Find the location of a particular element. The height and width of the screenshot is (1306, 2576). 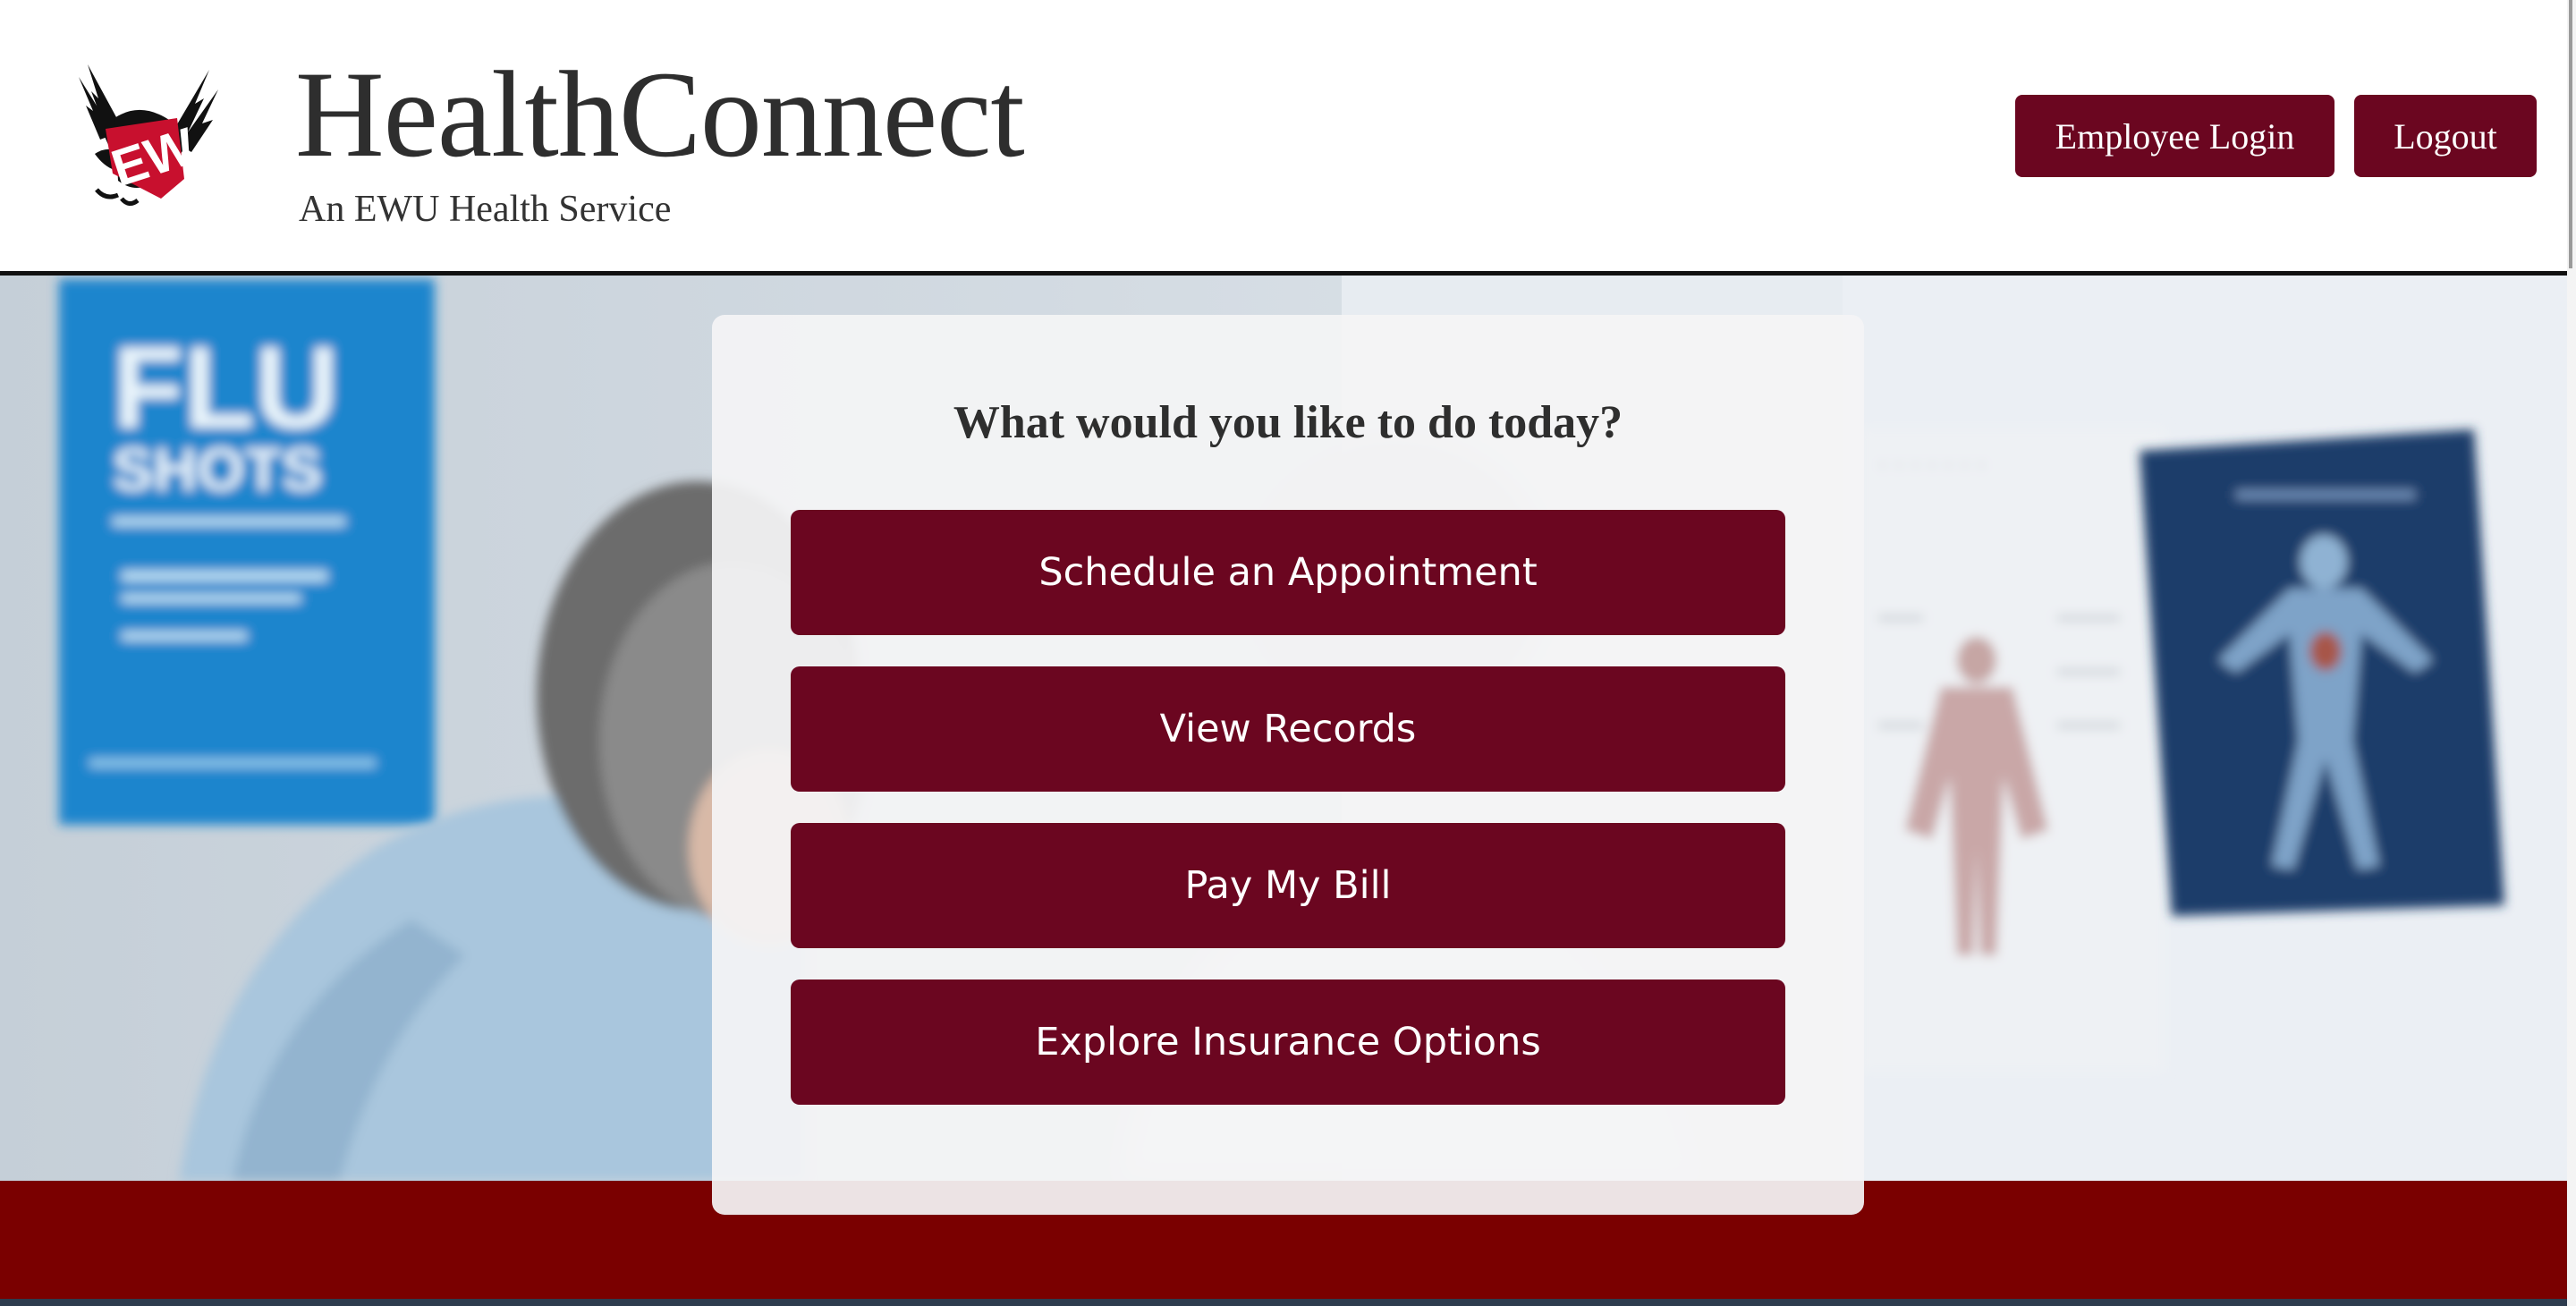

site-subtitle: An EWU Health Service is located at coordinates (485, 209).